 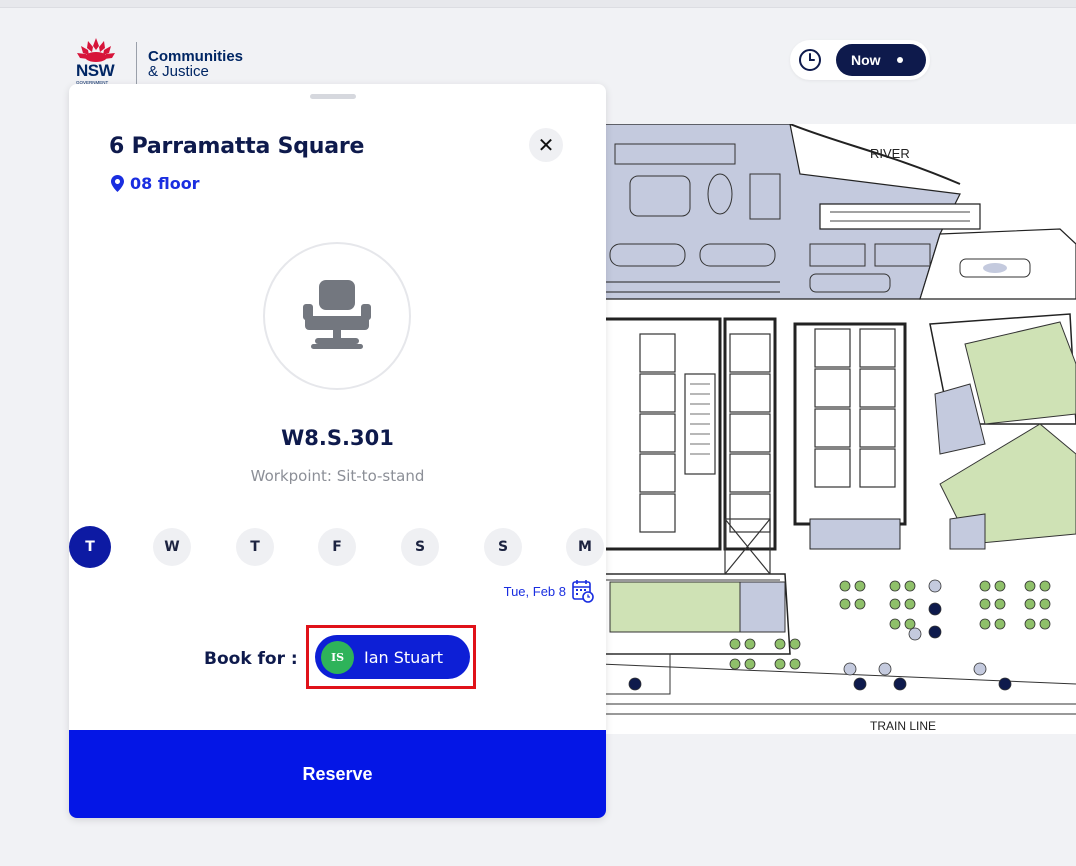 What do you see at coordinates (337, 774) in the screenshot?
I see `reserve-button: Reserve` at bounding box center [337, 774].